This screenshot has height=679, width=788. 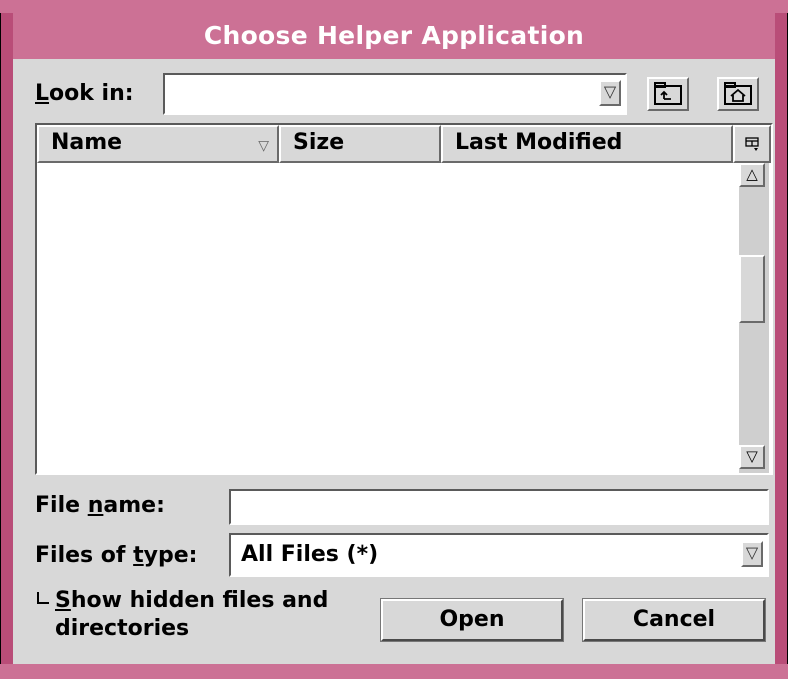 I want to click on show-hidden-label: Show hidden files and directories, so click(x=191, y=615).